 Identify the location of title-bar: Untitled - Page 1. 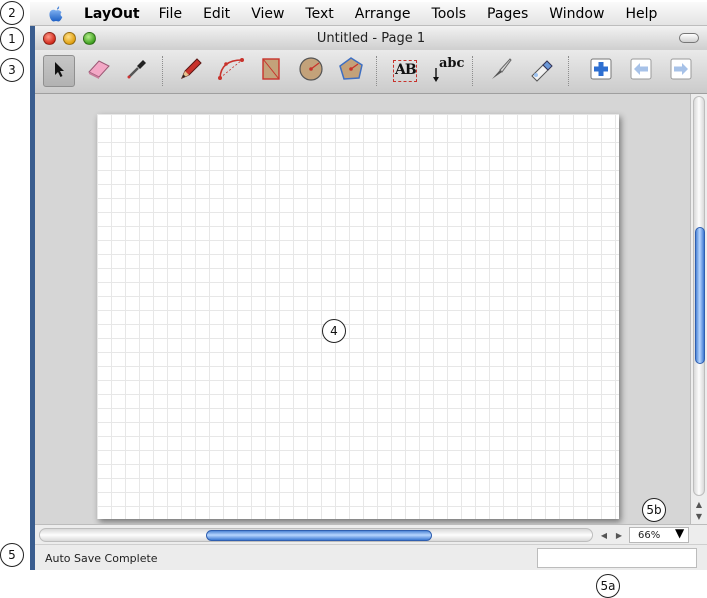
(371, 38).